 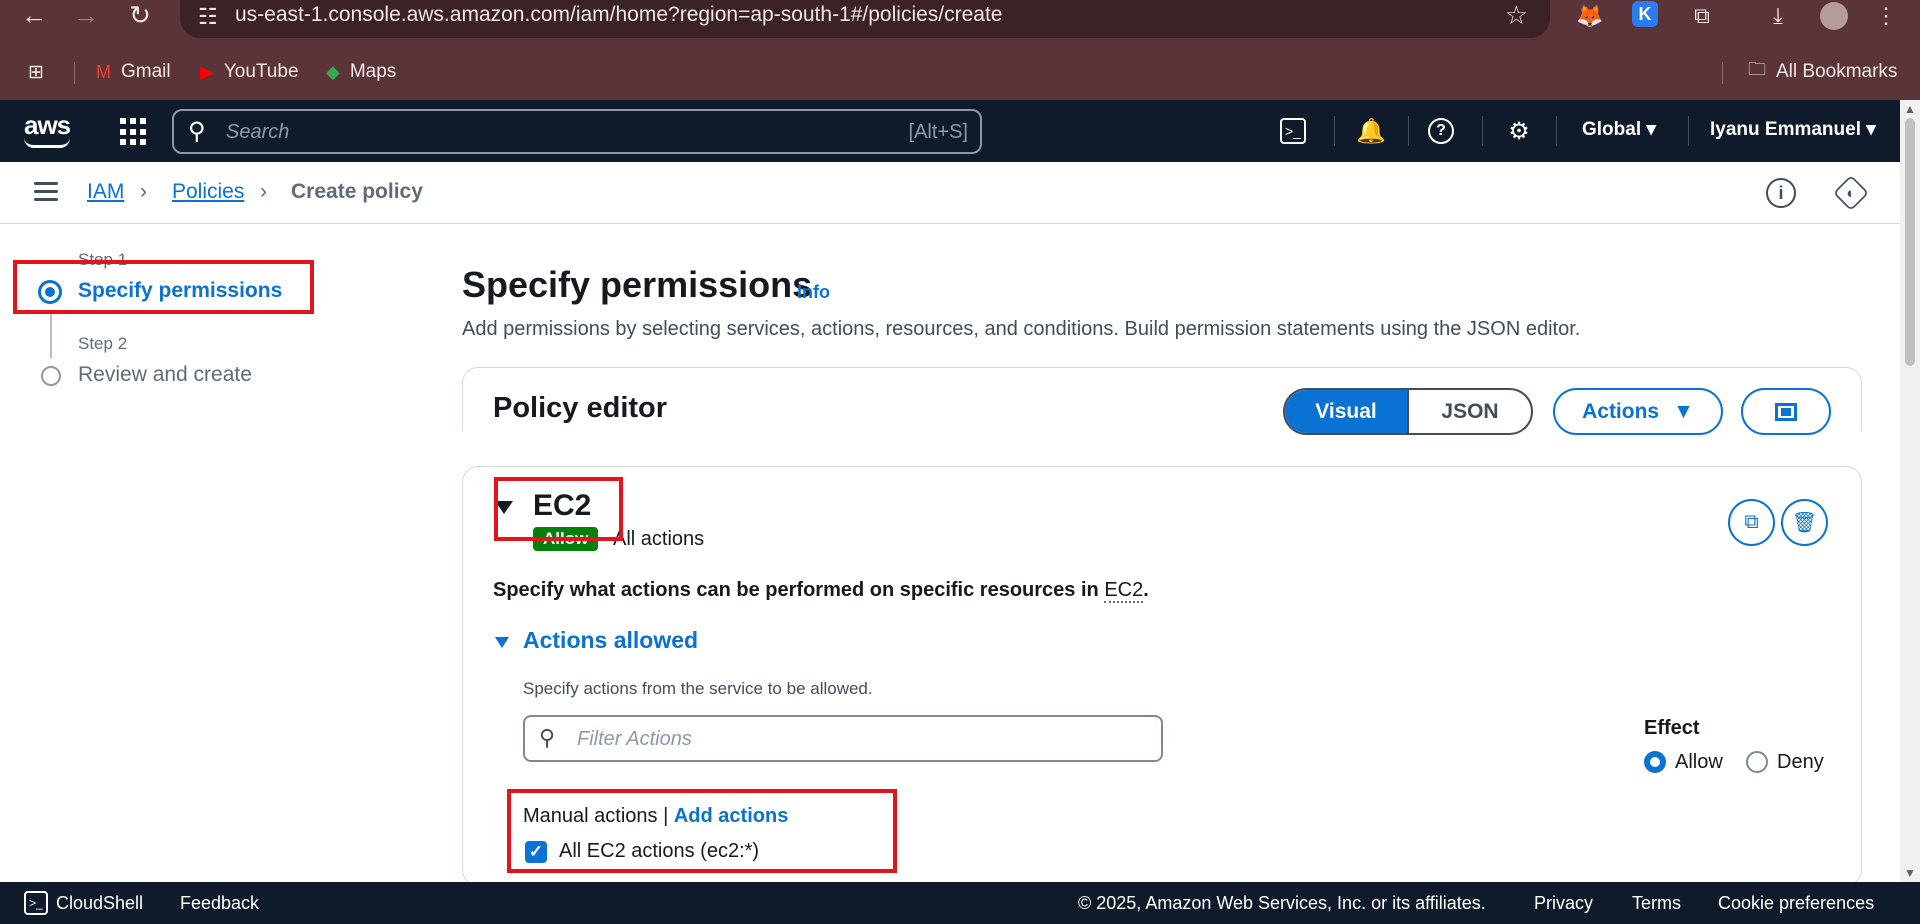 I want to click on breadcrumb-iam: IAM, so click(x=105, y=192).